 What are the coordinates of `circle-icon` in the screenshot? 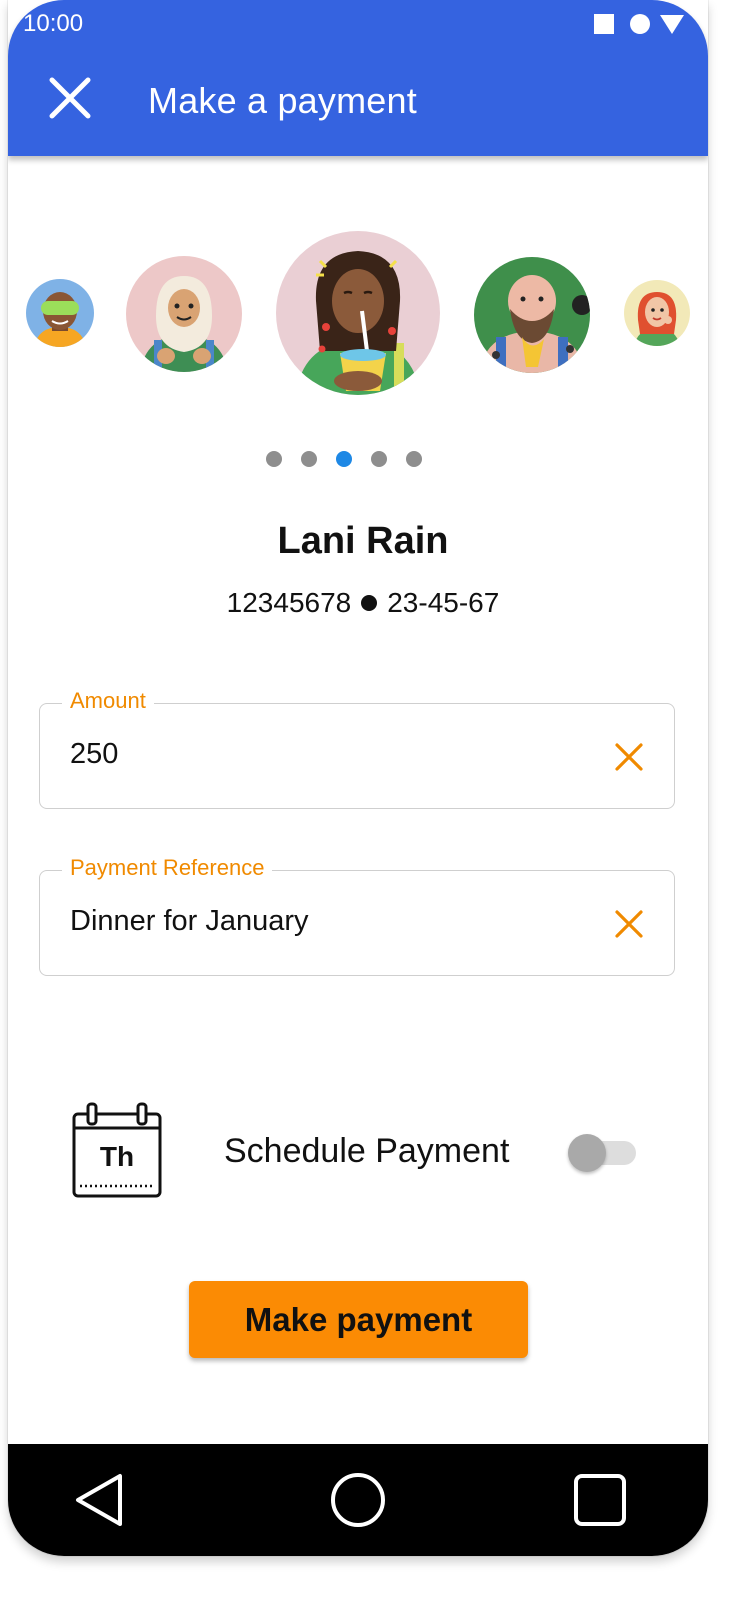 It's located at (640, 24).